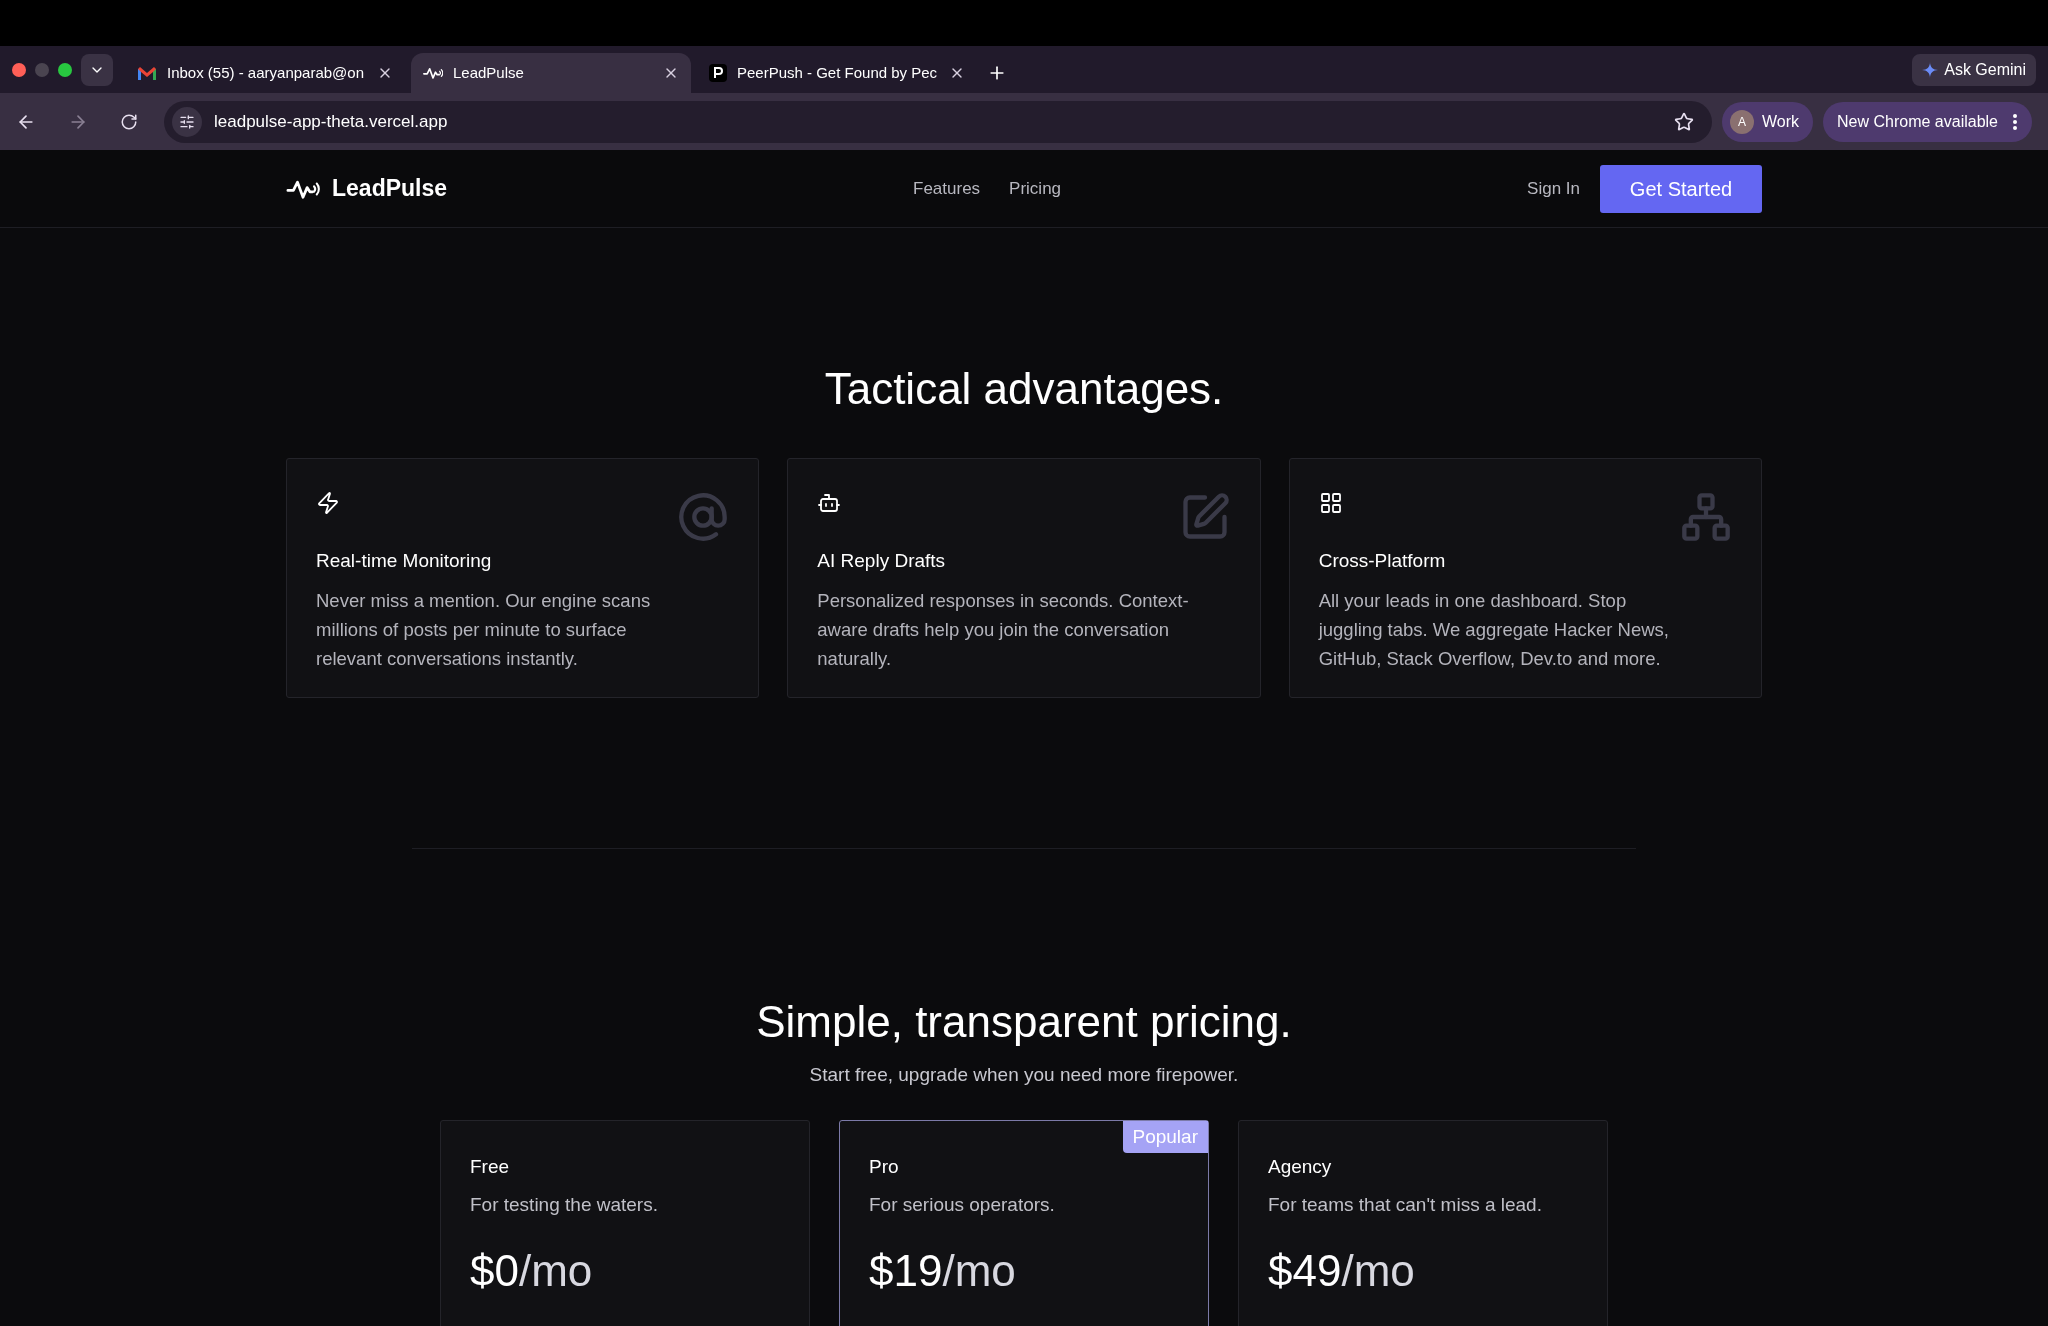  I want to click on section-subtitle: Start free, upgrade when you need more firepower., so click(1024, 1075).